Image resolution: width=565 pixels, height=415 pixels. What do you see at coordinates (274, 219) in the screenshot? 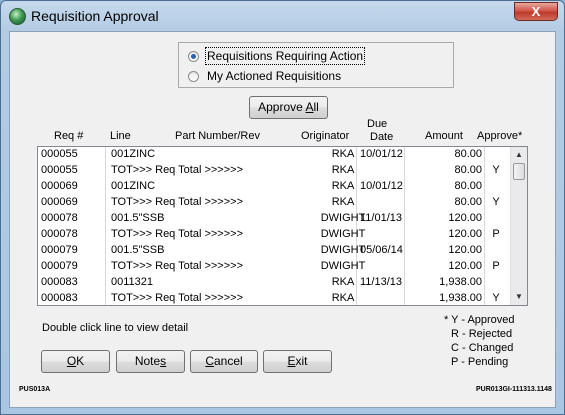
I see `table-row: 000078 001.5"SSB DWIGHT 11/01/13 120.00` at bounding box center [274, 219].